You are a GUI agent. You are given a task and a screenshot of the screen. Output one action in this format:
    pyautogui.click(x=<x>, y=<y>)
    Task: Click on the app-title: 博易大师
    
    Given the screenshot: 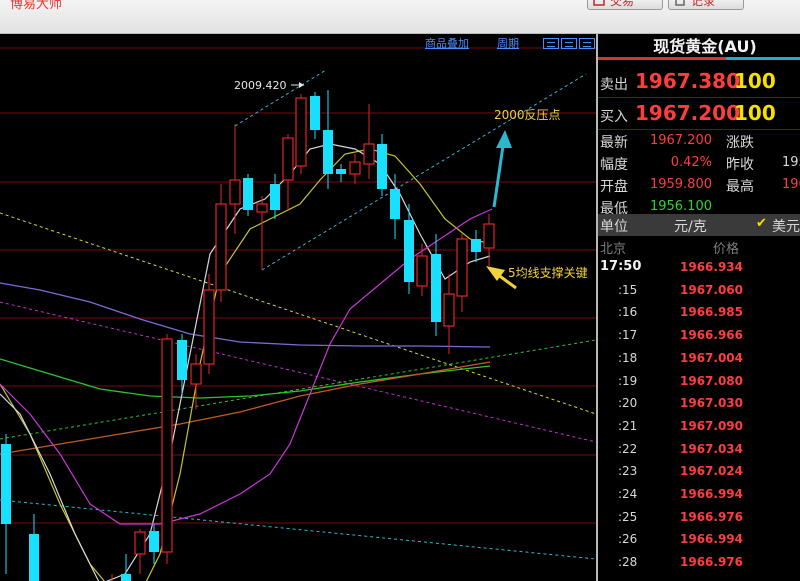 What is the action you would take?
    pyautogui.click(x=36, y=6)
    